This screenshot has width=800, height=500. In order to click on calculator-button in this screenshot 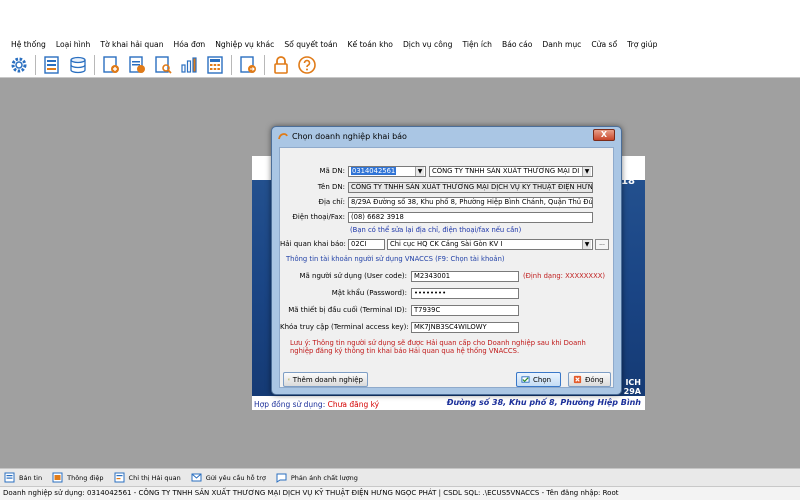, I will do `click(215, 65)`.